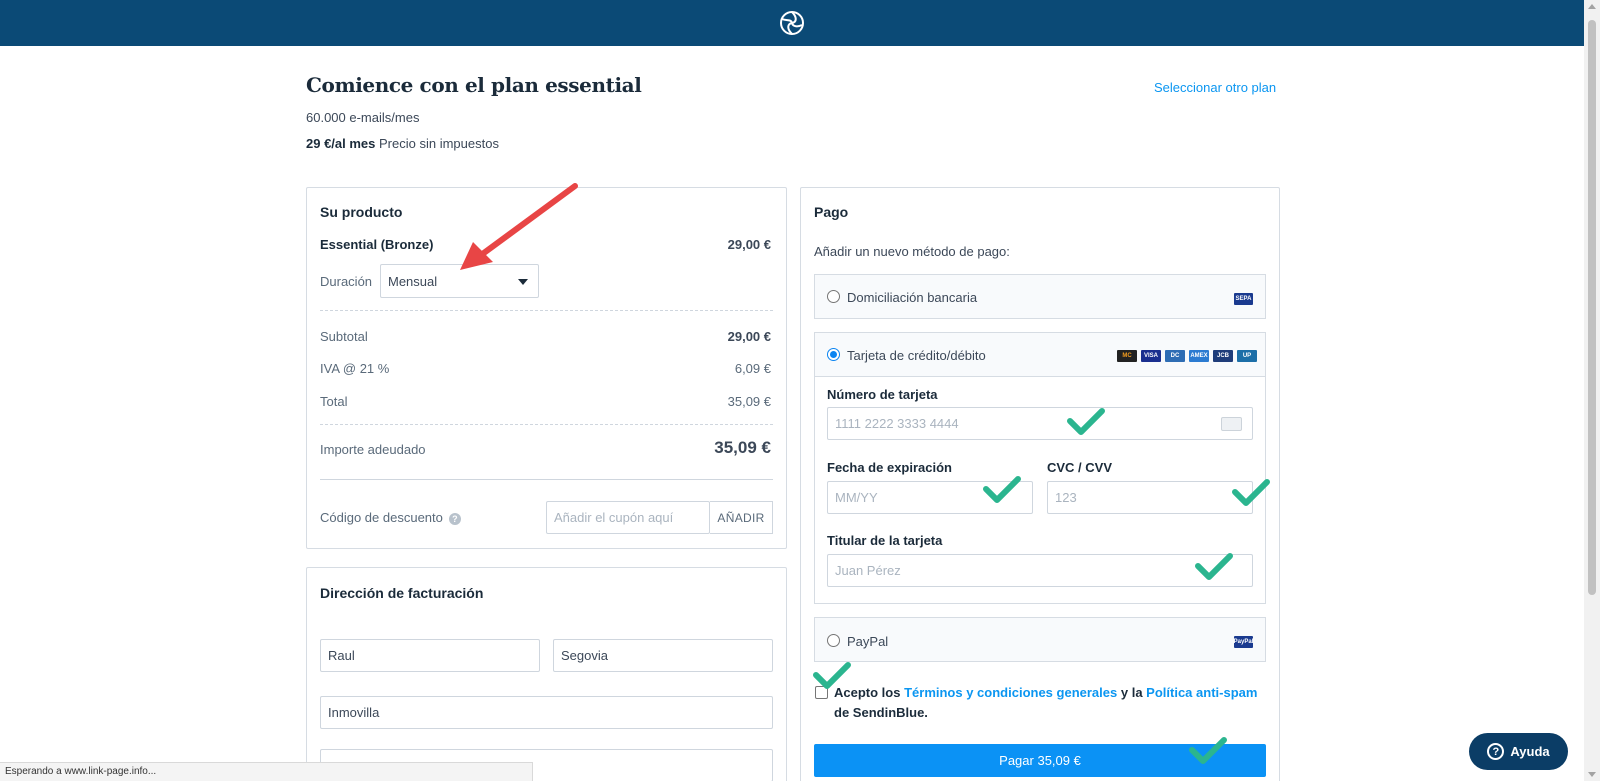 The image size is (1600, 781). I want to click on card-icon, so click(1231, 424).